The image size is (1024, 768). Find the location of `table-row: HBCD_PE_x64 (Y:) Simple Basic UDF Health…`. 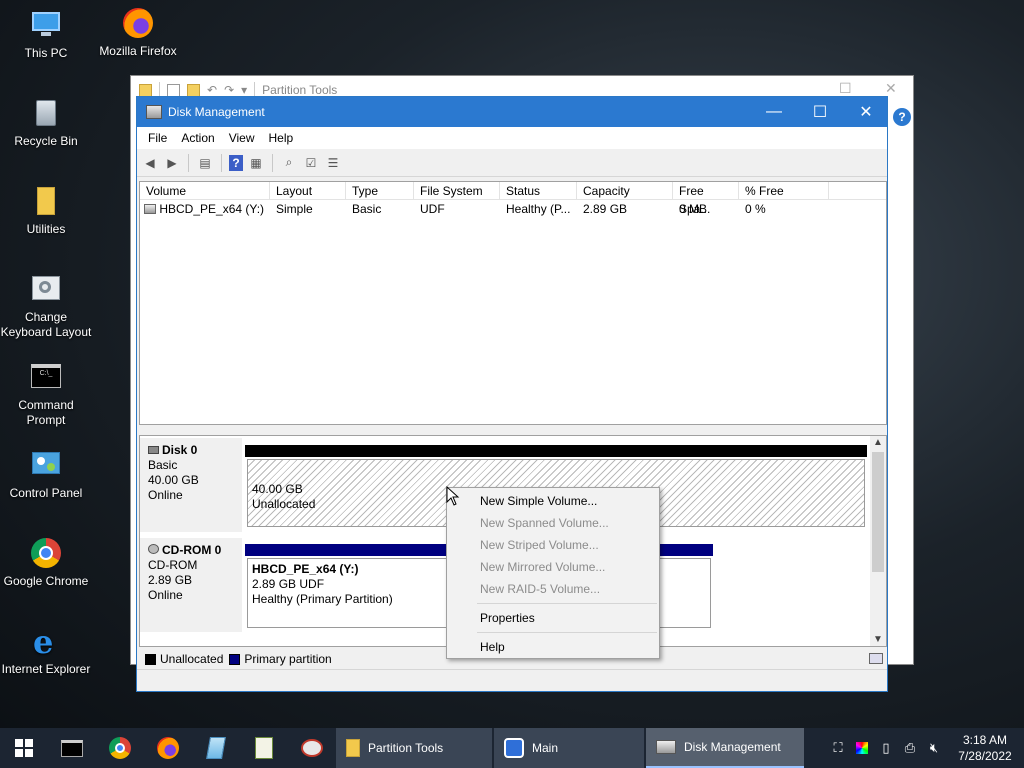

table-row: HBCD_PE_x64 (Y:) Simple Basic UDF Health… is located at coordinates (513, 209).